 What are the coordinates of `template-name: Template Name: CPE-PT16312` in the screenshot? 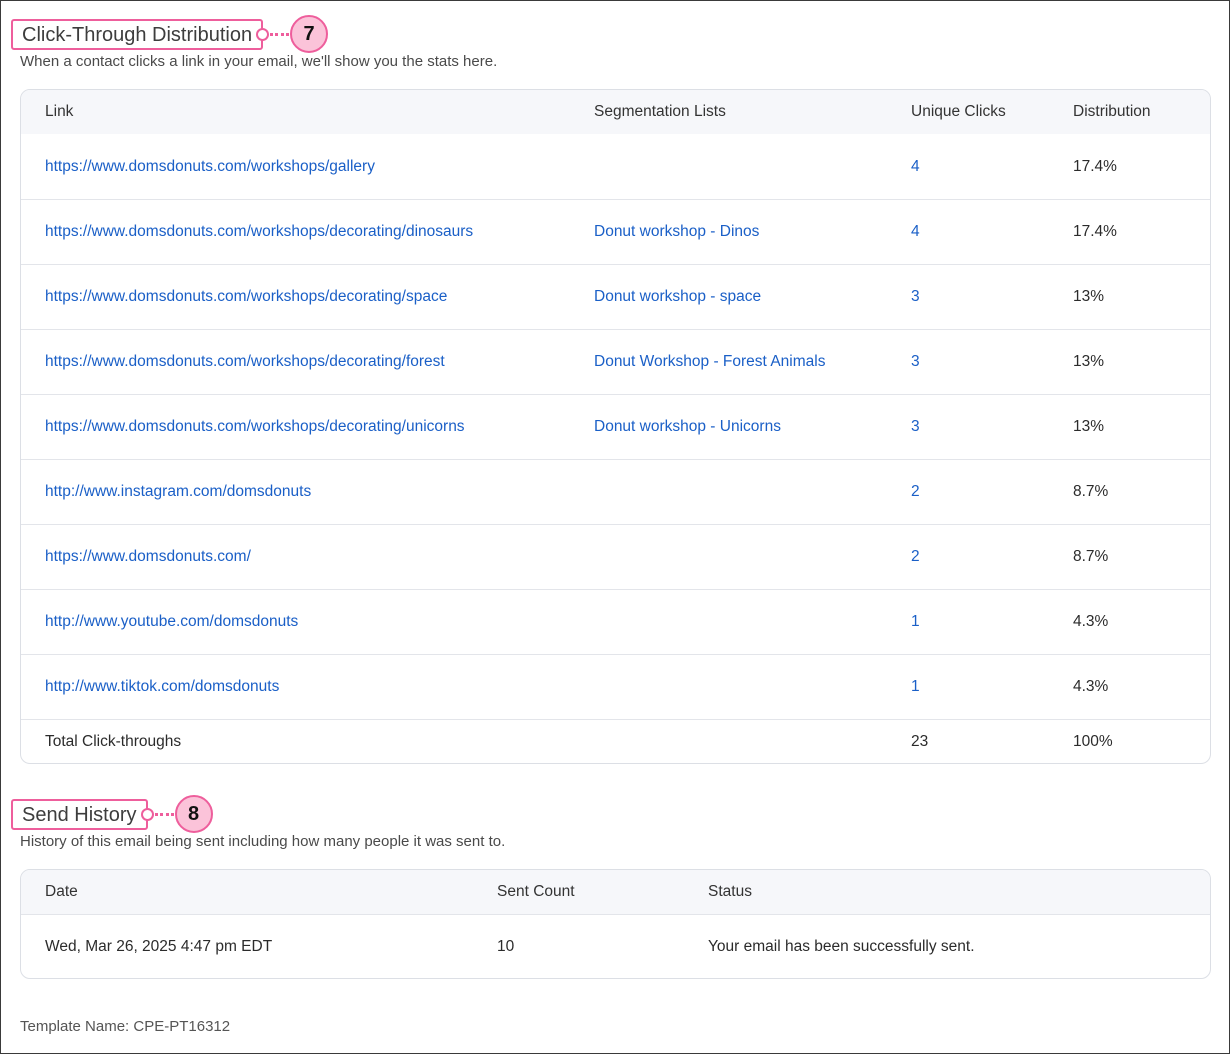 It's located at (125, 1026).